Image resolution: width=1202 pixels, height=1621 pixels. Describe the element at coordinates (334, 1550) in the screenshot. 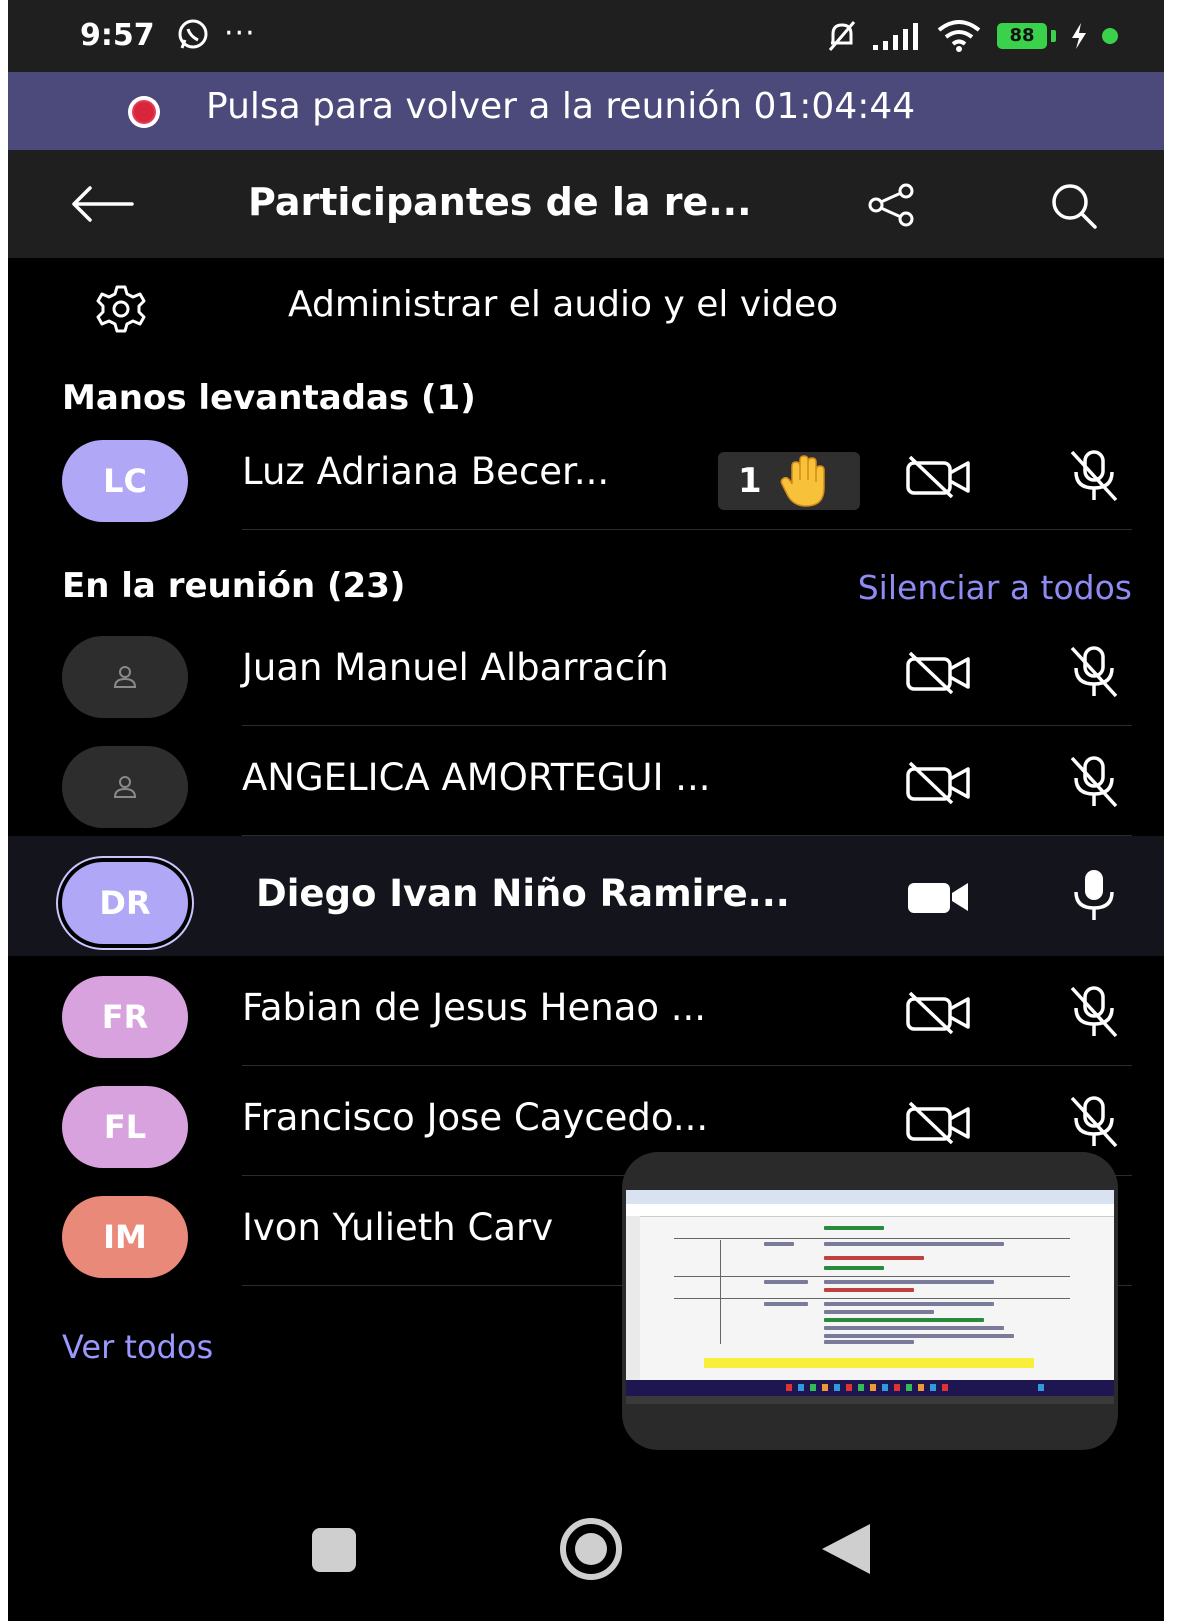

I see `recent-apps-button` at that location.